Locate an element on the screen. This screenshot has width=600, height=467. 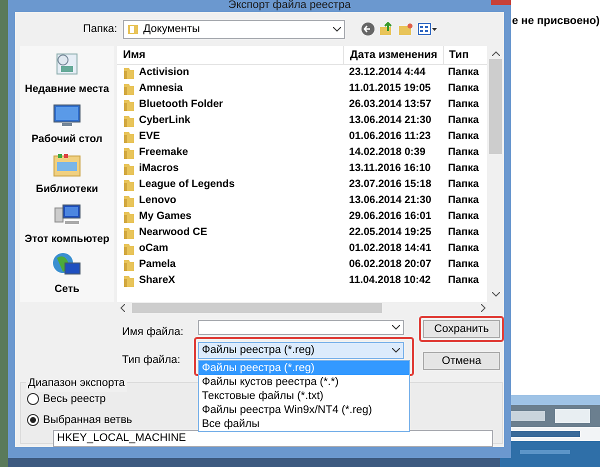
file-name: Pamela is located at coordinates (157, 265).